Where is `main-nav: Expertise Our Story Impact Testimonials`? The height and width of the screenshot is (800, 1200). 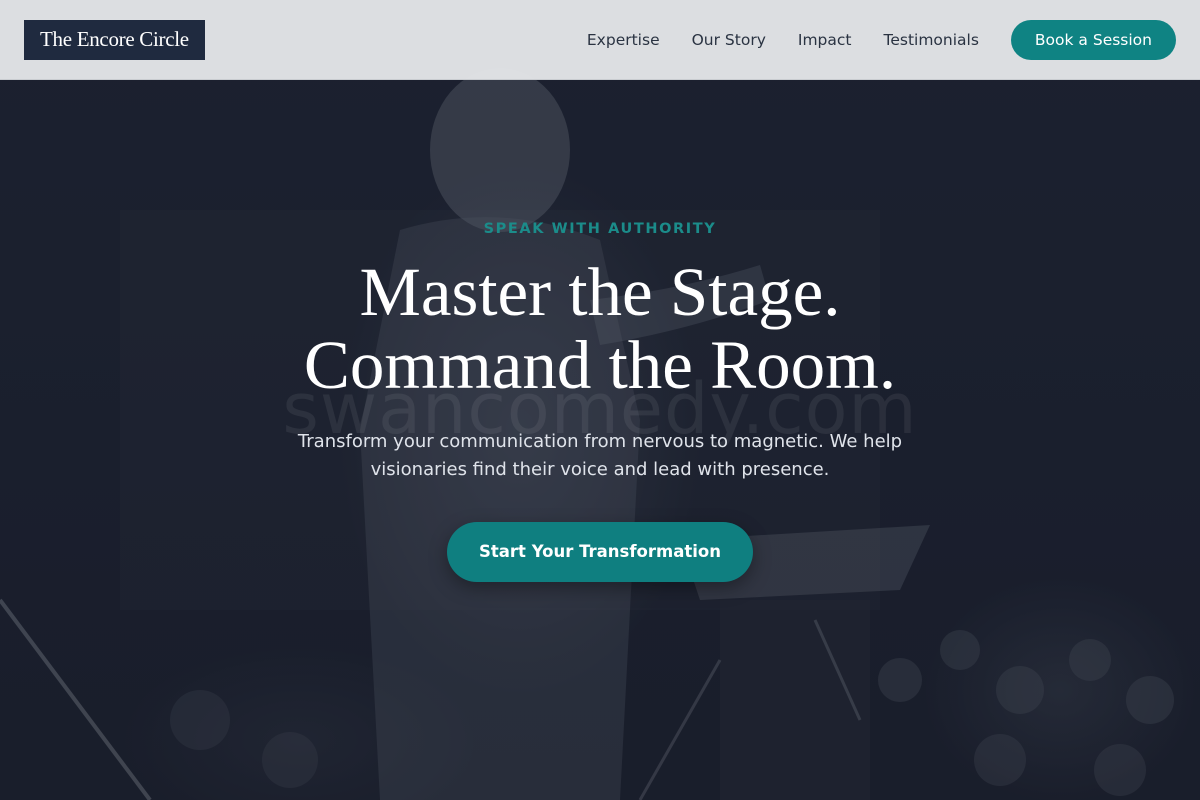 main-nav: Expertise Our Story Impact Testimonials is located at coordinates (767, 40).